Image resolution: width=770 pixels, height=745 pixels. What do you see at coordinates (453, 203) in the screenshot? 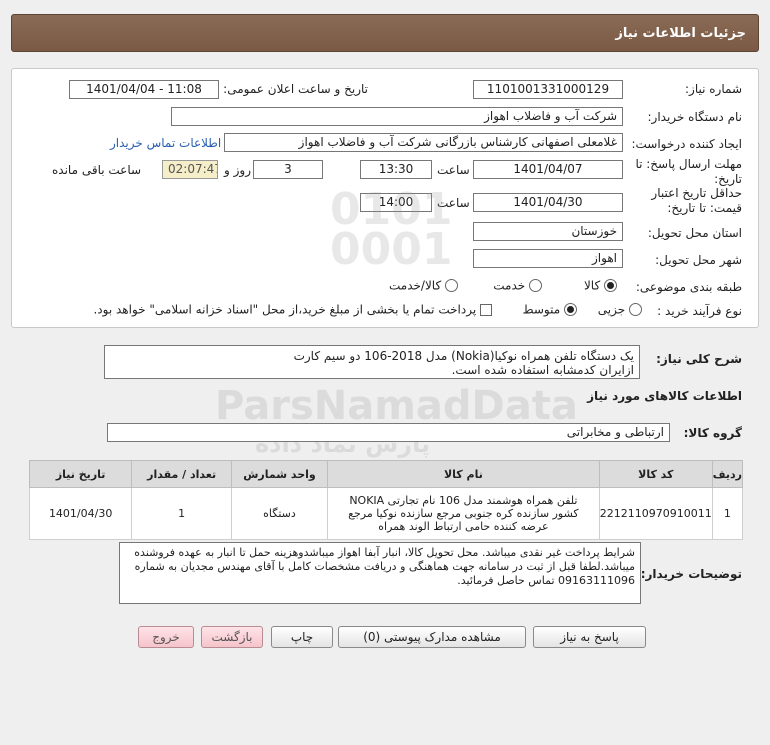
I see `validity-time-label: ساعت` at bounding box center [453, 203].